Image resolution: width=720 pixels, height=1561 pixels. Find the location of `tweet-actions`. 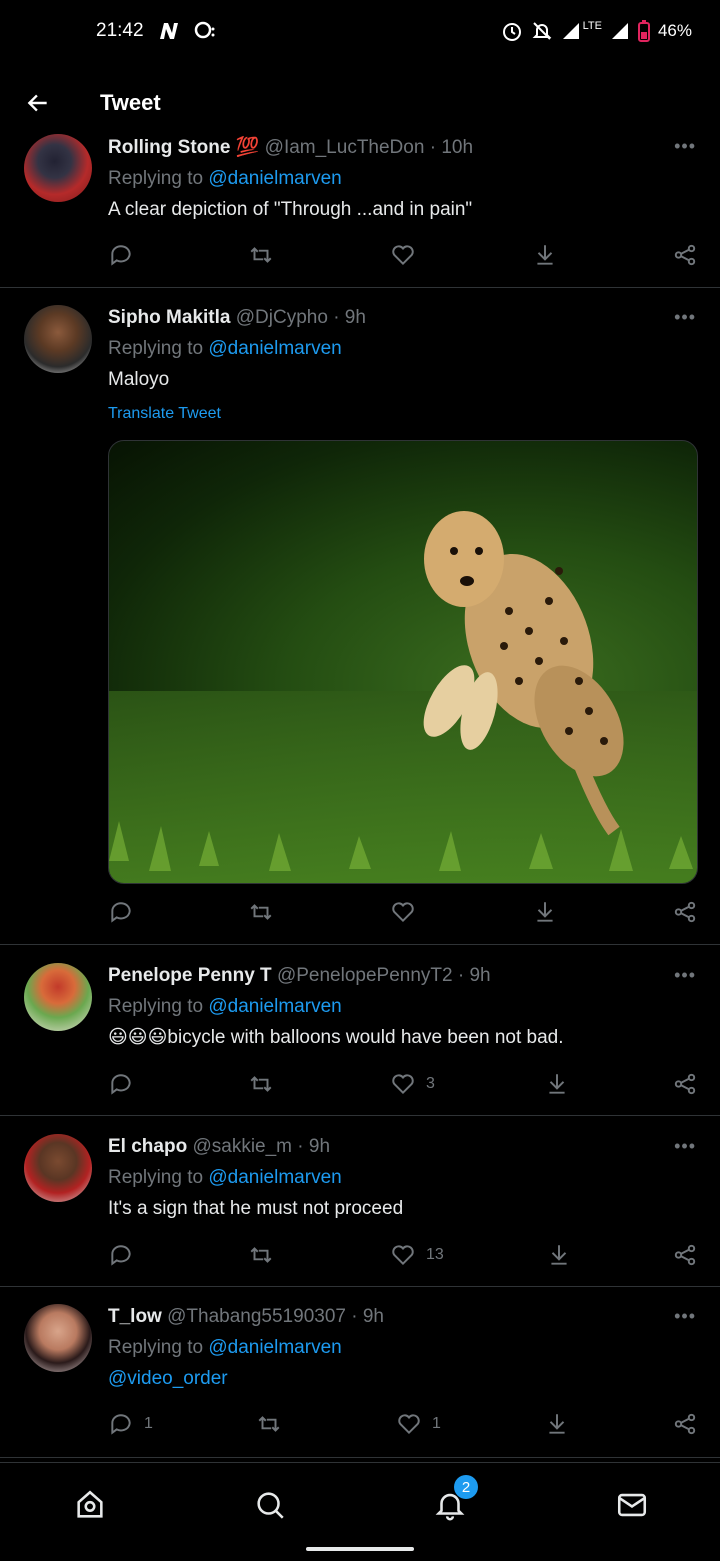

tweet-actions is located at coordinates (404, 914).